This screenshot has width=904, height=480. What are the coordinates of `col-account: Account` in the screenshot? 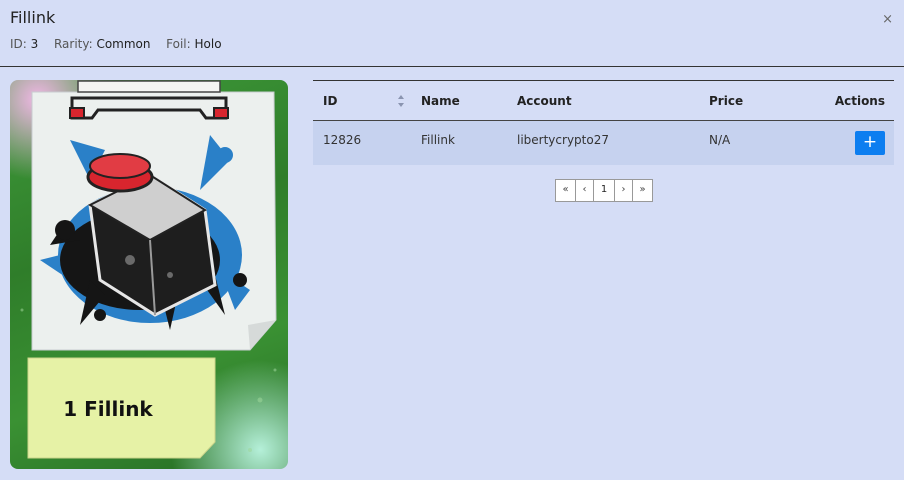 It's located at (544, 101).